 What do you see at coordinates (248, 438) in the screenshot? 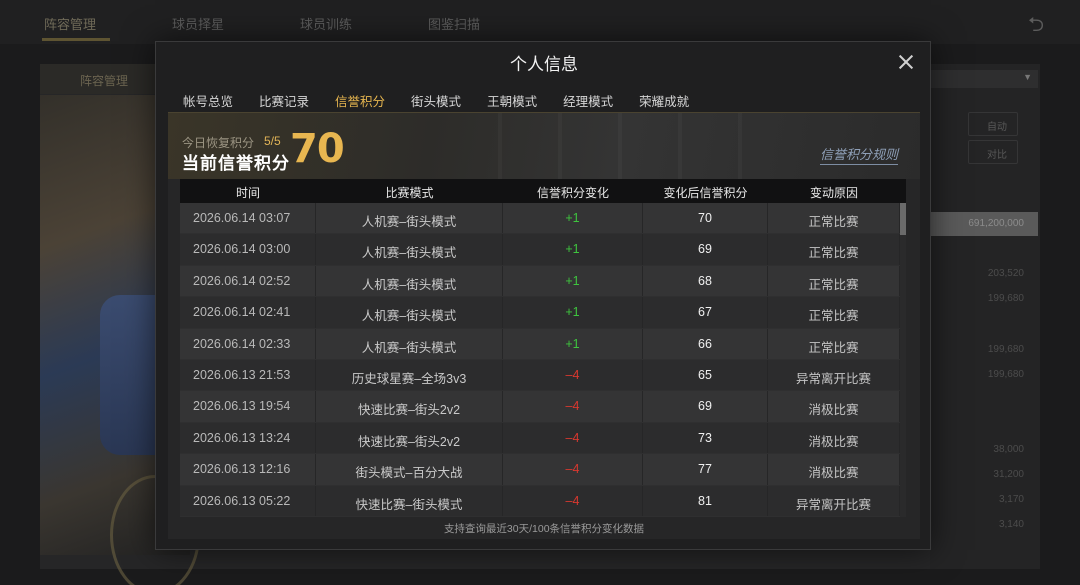
I see `cell-time: 2026.06.13 13:24` at bounding box center [248, 438].